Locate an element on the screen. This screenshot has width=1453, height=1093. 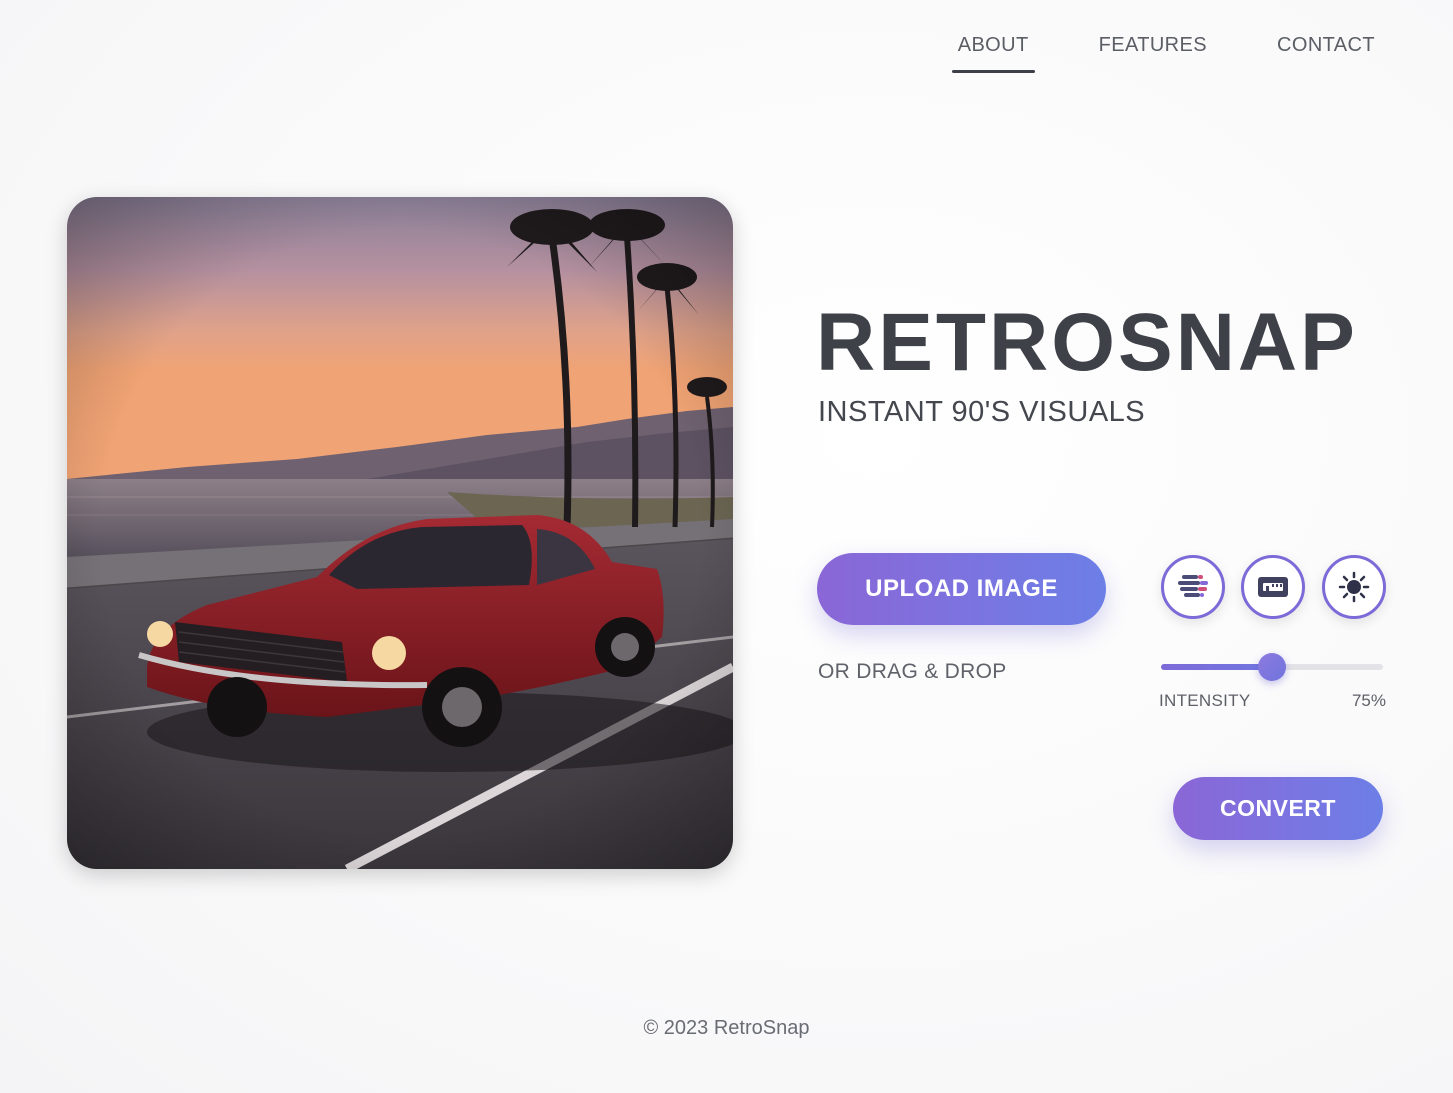
slider-handle is located at coordinates (1272, 667).